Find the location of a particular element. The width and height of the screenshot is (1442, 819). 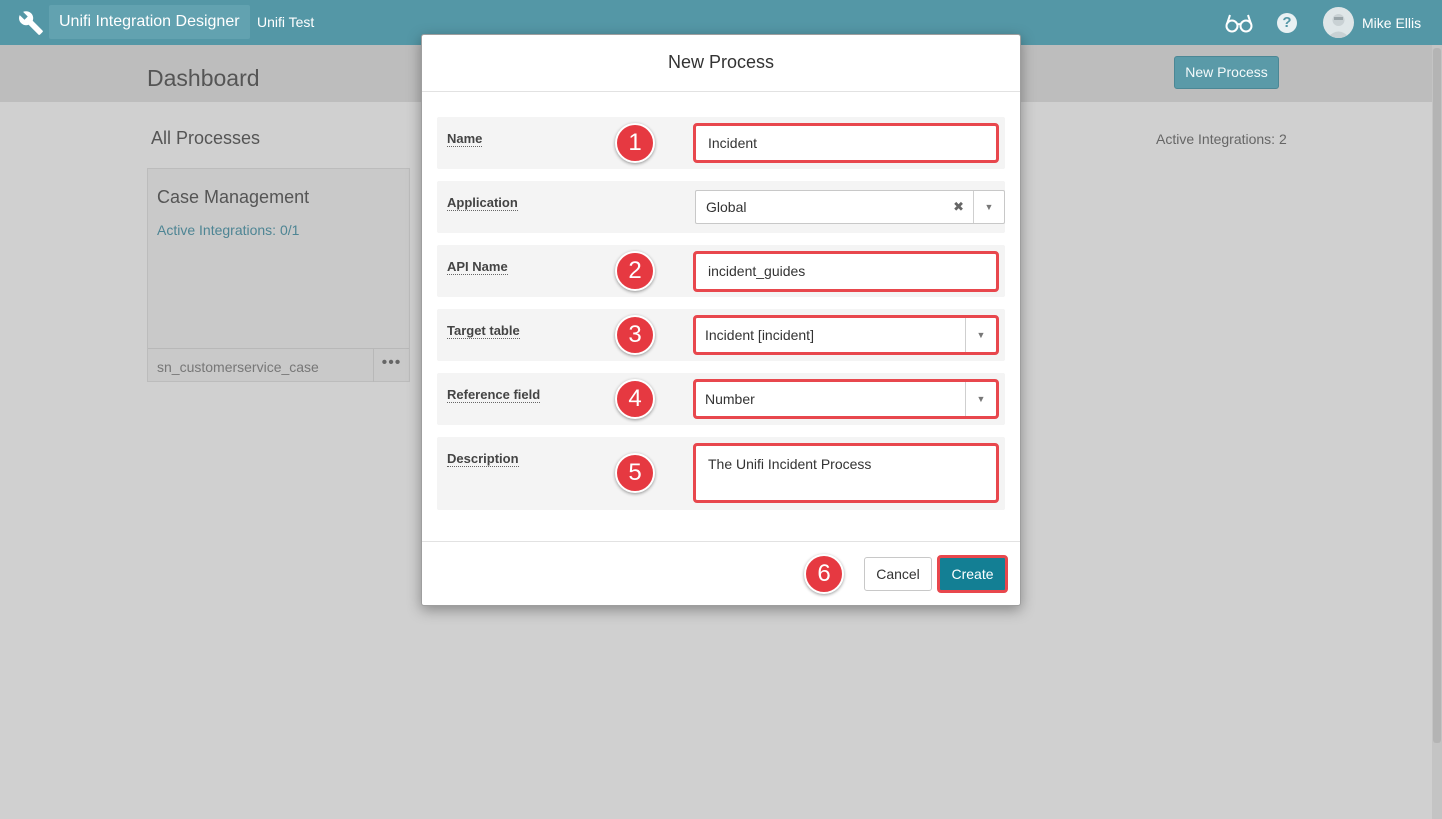

target-table-select-value: Incident [incident] is located at coordinates (759, 335).